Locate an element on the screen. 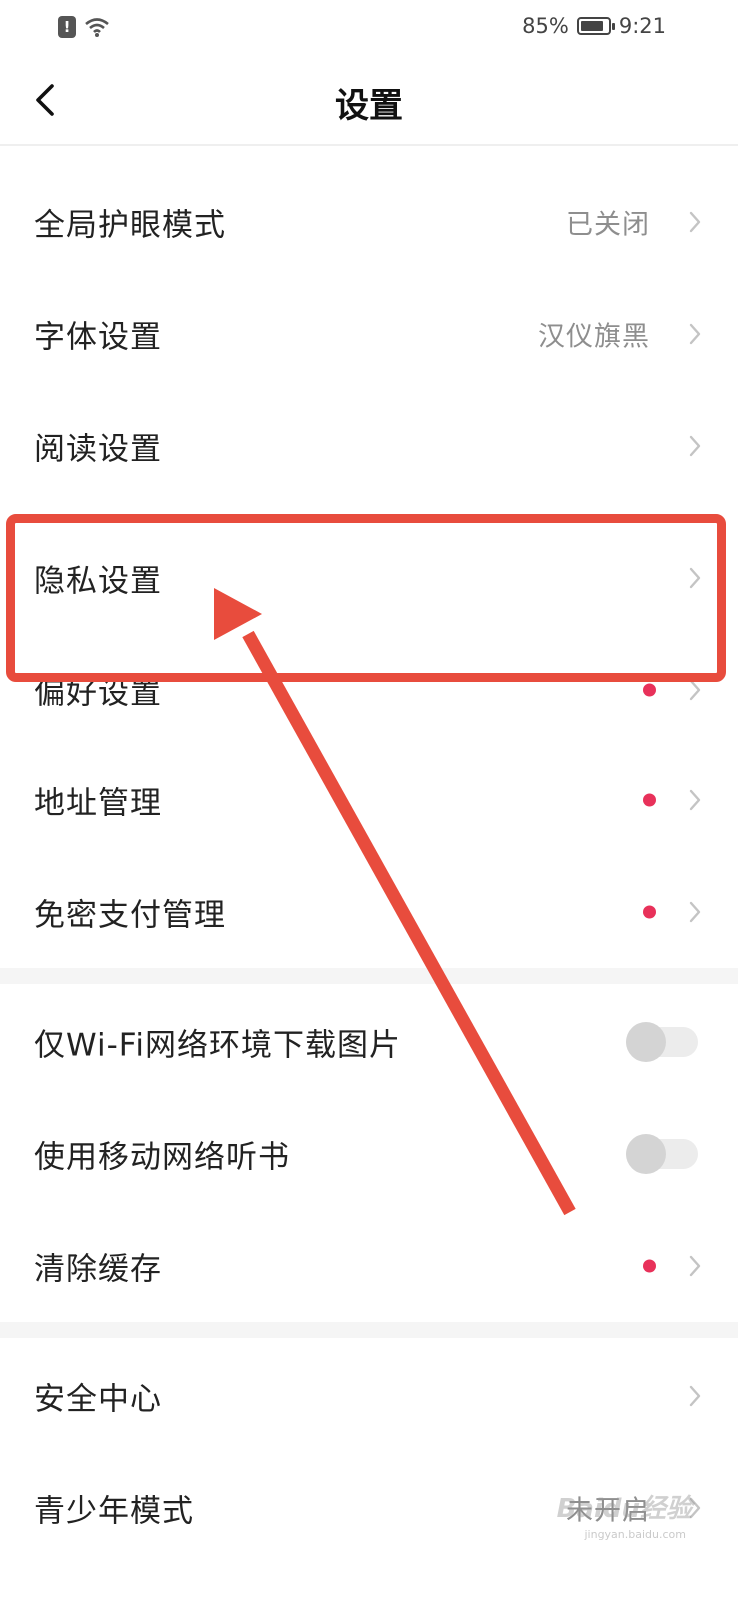 This screenshot has width=738, height=1600. page-title: 设置 is located at coordinates (369, 106).